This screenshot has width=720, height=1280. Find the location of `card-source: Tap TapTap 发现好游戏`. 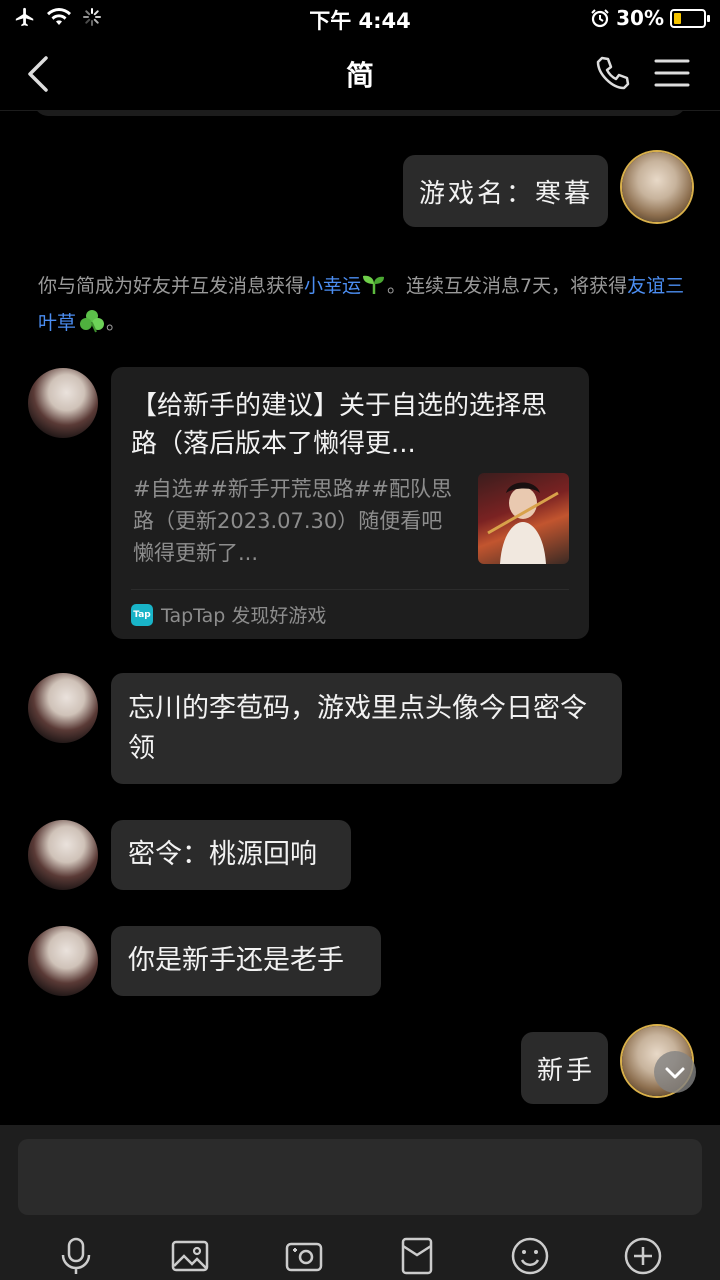

card-source: Tap TapTap 发现好游戏 is located at coordinates (228, 614).